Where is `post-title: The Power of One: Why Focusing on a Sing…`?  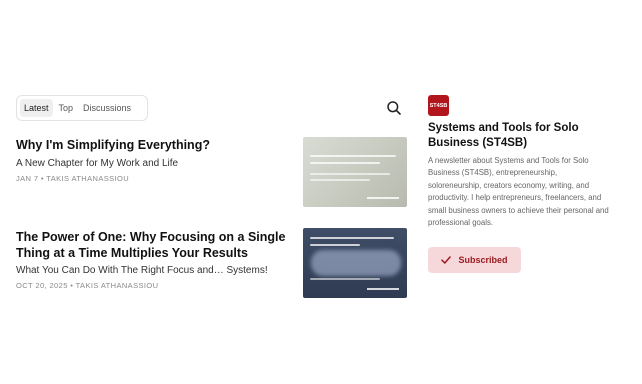 post-title: The Power of One: Why Focusing on a Sing… is located at coordinates (156, 245).